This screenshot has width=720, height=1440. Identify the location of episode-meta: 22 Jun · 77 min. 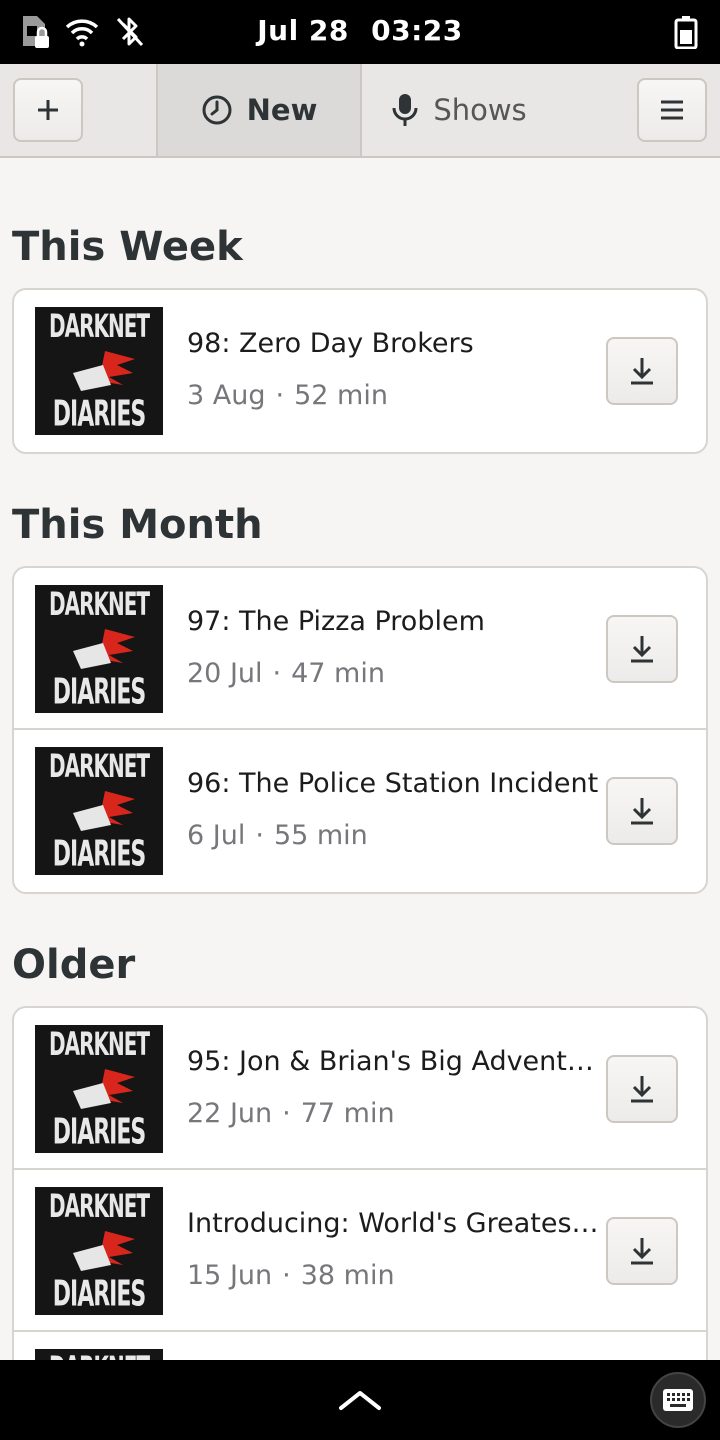
(291, 1113).